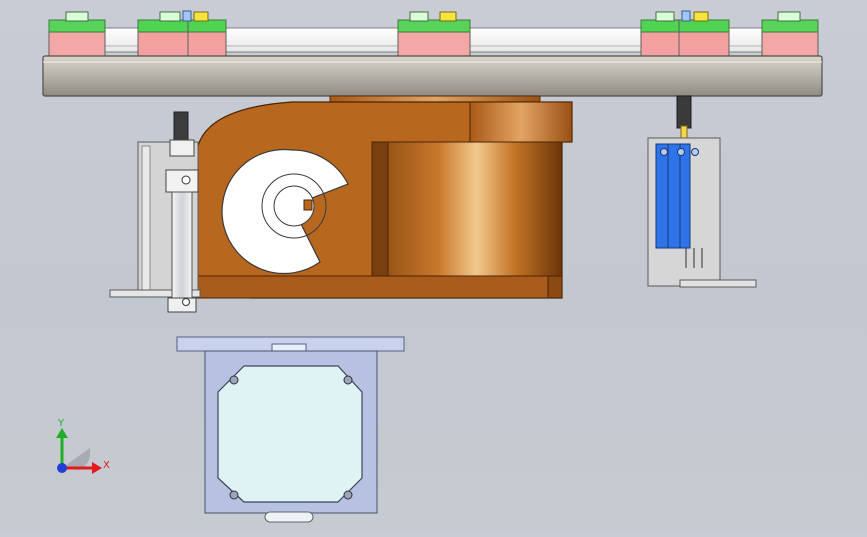 This screenshot has height=537, width=867. I want to click on x-axis-label: X, so click(106, 465).